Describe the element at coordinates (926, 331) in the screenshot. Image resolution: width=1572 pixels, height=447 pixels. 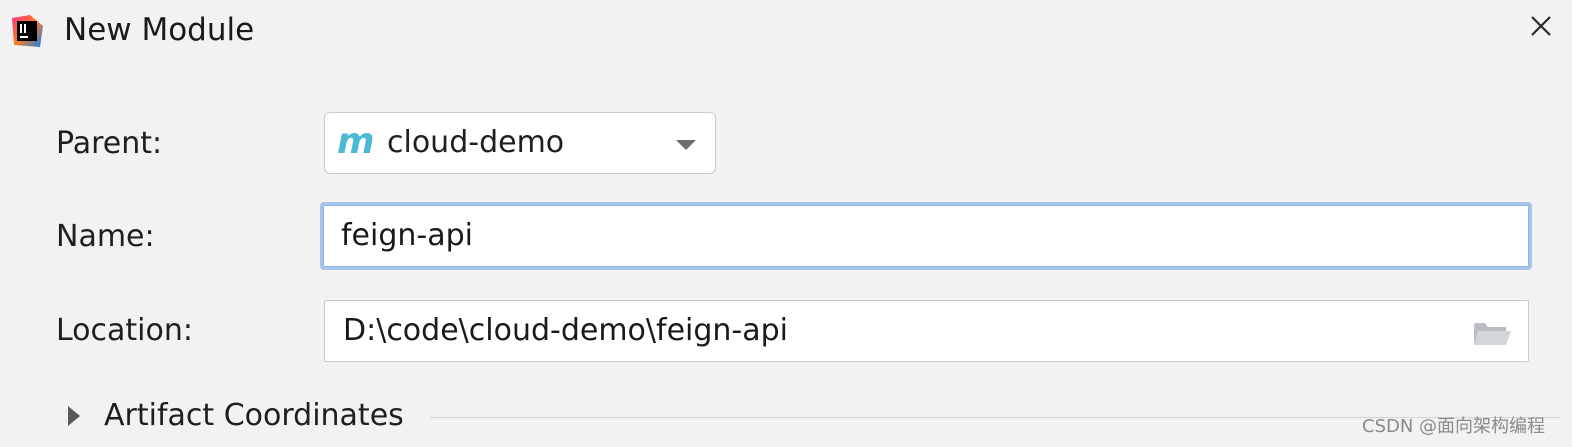
I see `location-input: D:\code\cloud-demo\feign-api` at that location.